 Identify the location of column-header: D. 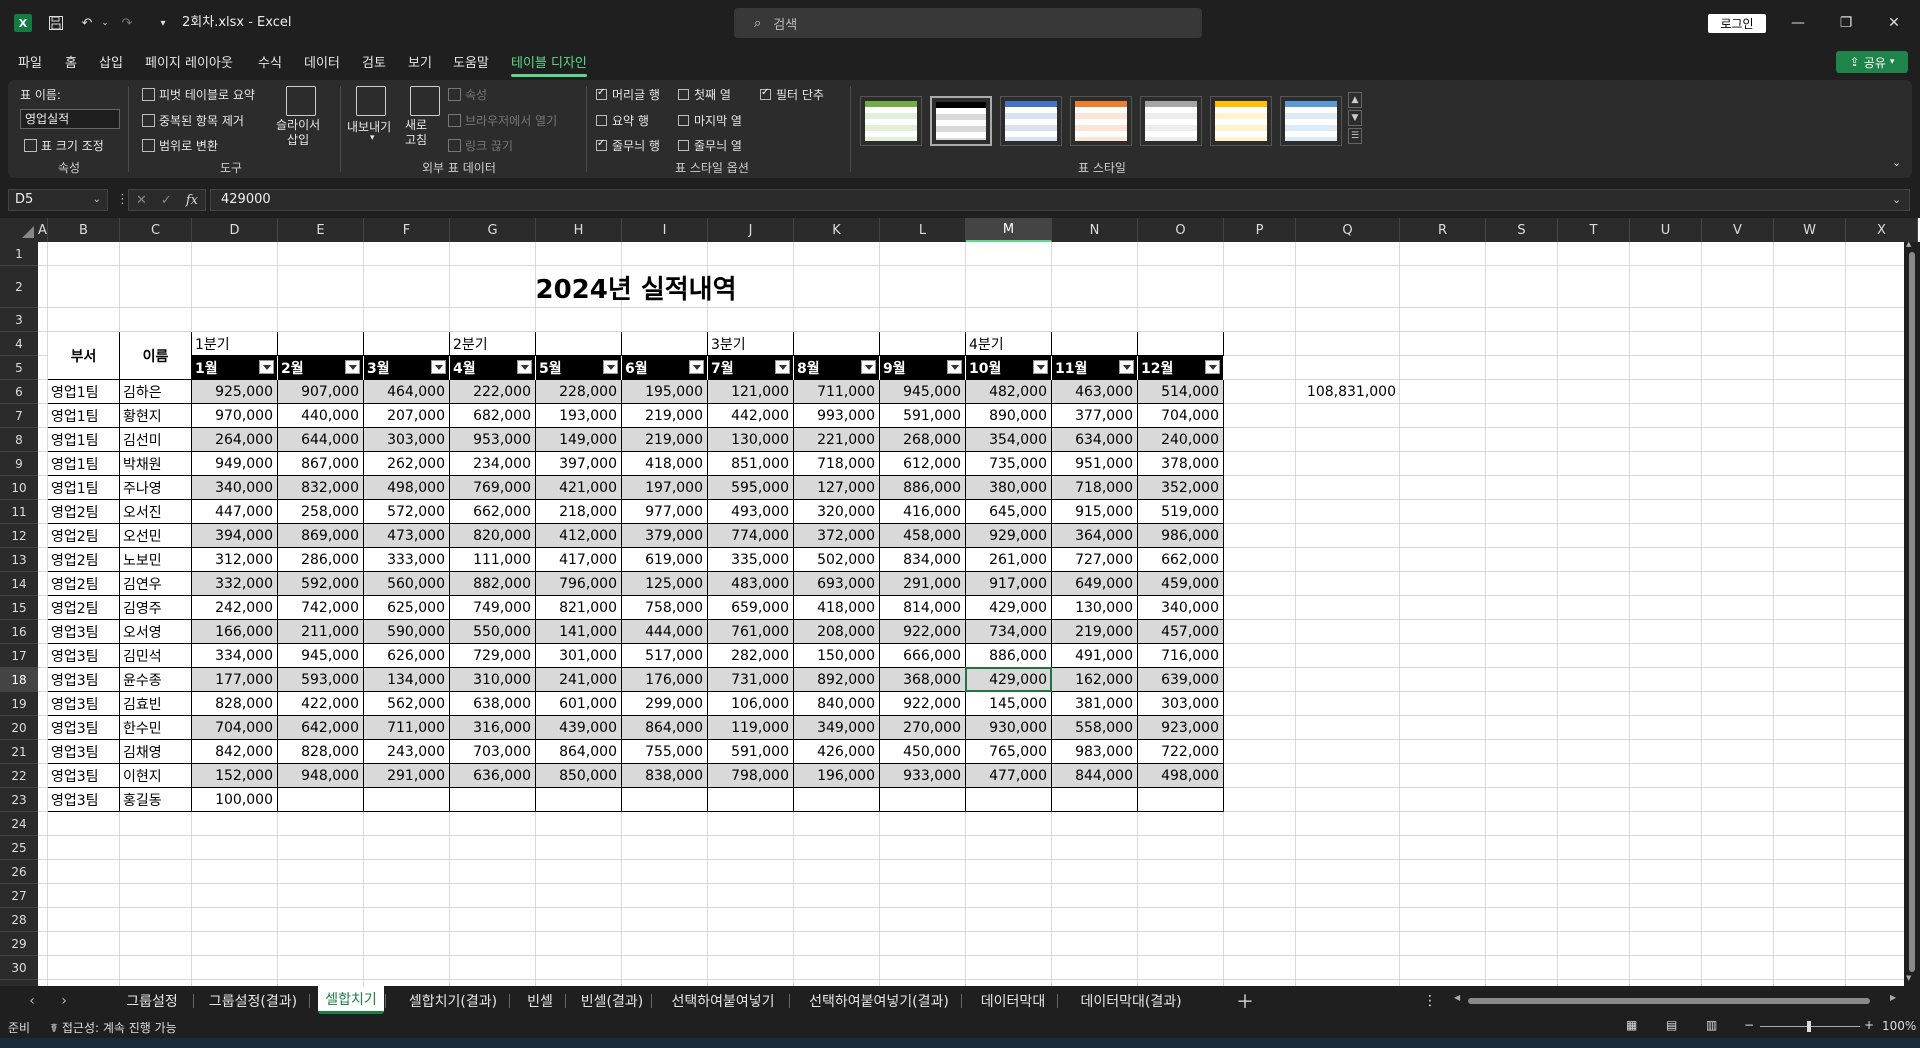
(235, 230).